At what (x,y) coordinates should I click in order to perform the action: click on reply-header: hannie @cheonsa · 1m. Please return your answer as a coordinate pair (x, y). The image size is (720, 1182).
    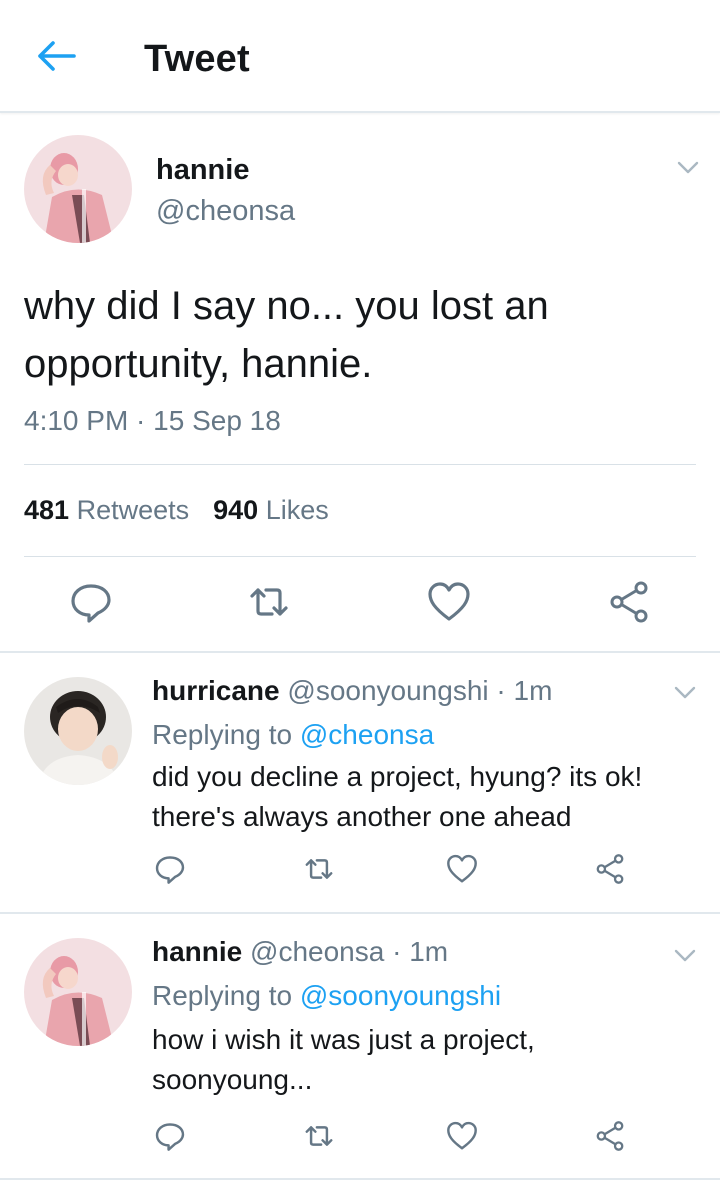
    Looking at the image, I should click on (300, 952).